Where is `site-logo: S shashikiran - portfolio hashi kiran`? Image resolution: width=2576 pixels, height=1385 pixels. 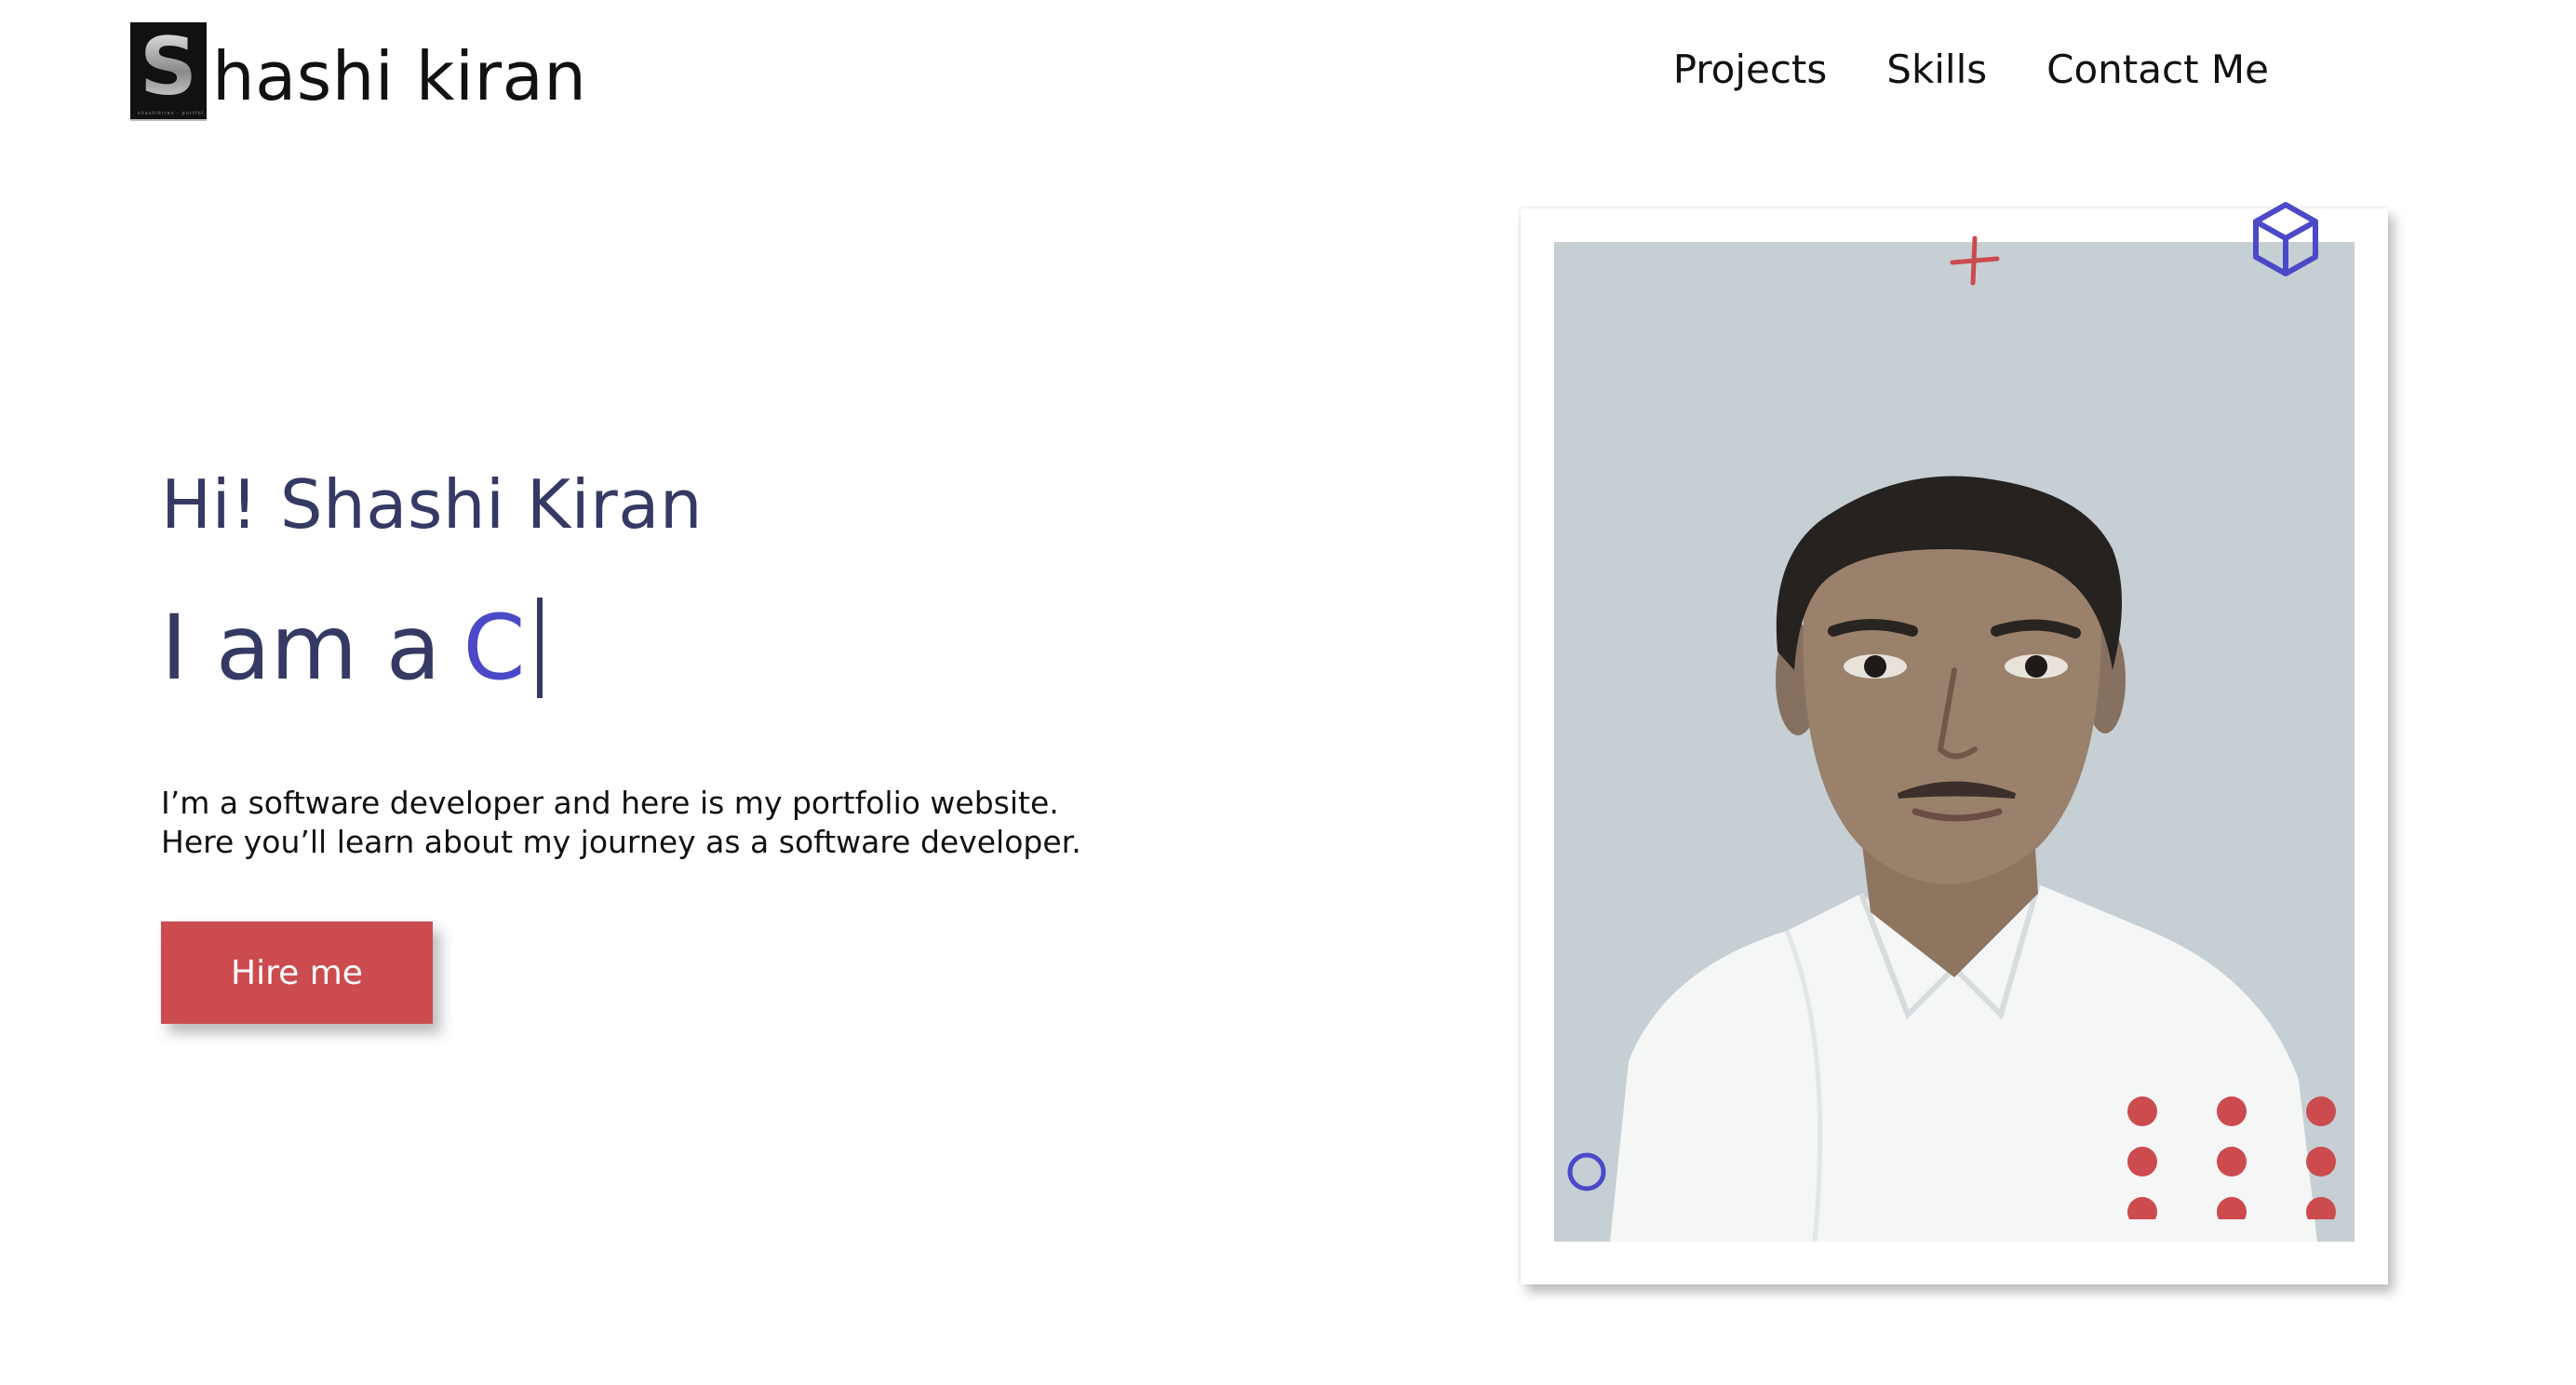 site-logo: S shashikiran - portfolio hashi kiran is located at coordinates (358, 71).